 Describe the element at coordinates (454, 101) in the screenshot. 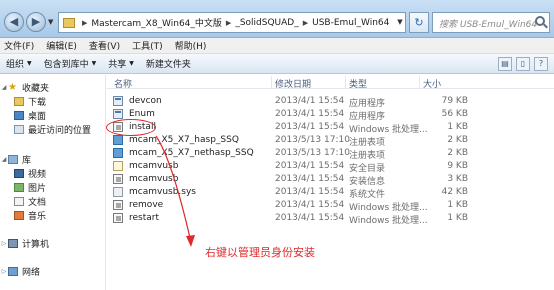

I see `file-size: 79 KB` at that location.